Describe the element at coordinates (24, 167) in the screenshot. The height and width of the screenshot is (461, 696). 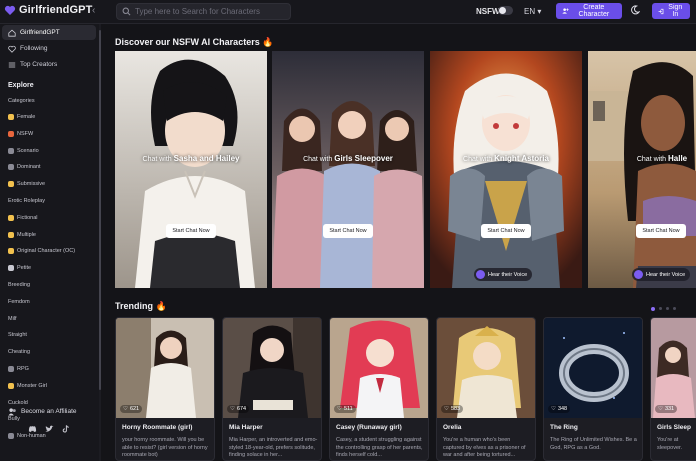
I see `sidebar-category-dominant: Dominant` at that location.